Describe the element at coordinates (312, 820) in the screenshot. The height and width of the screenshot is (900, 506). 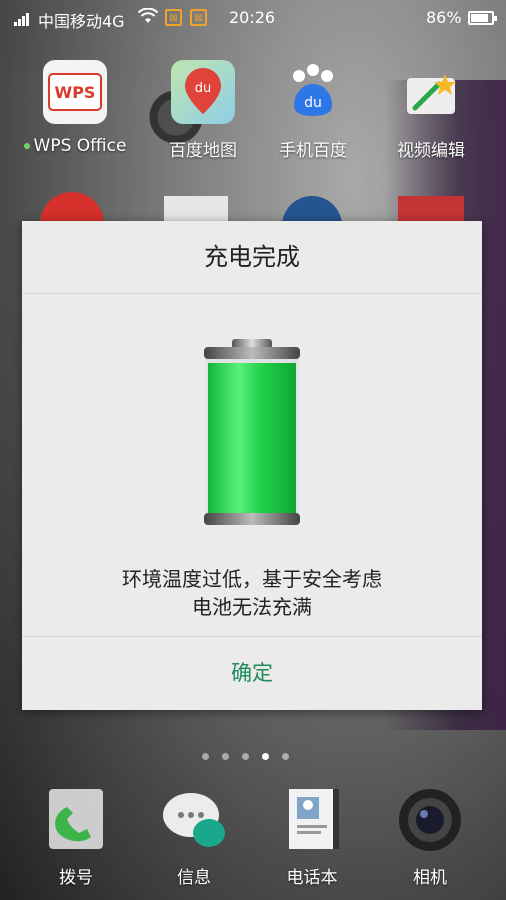
I see `contacts-icon` at that location.